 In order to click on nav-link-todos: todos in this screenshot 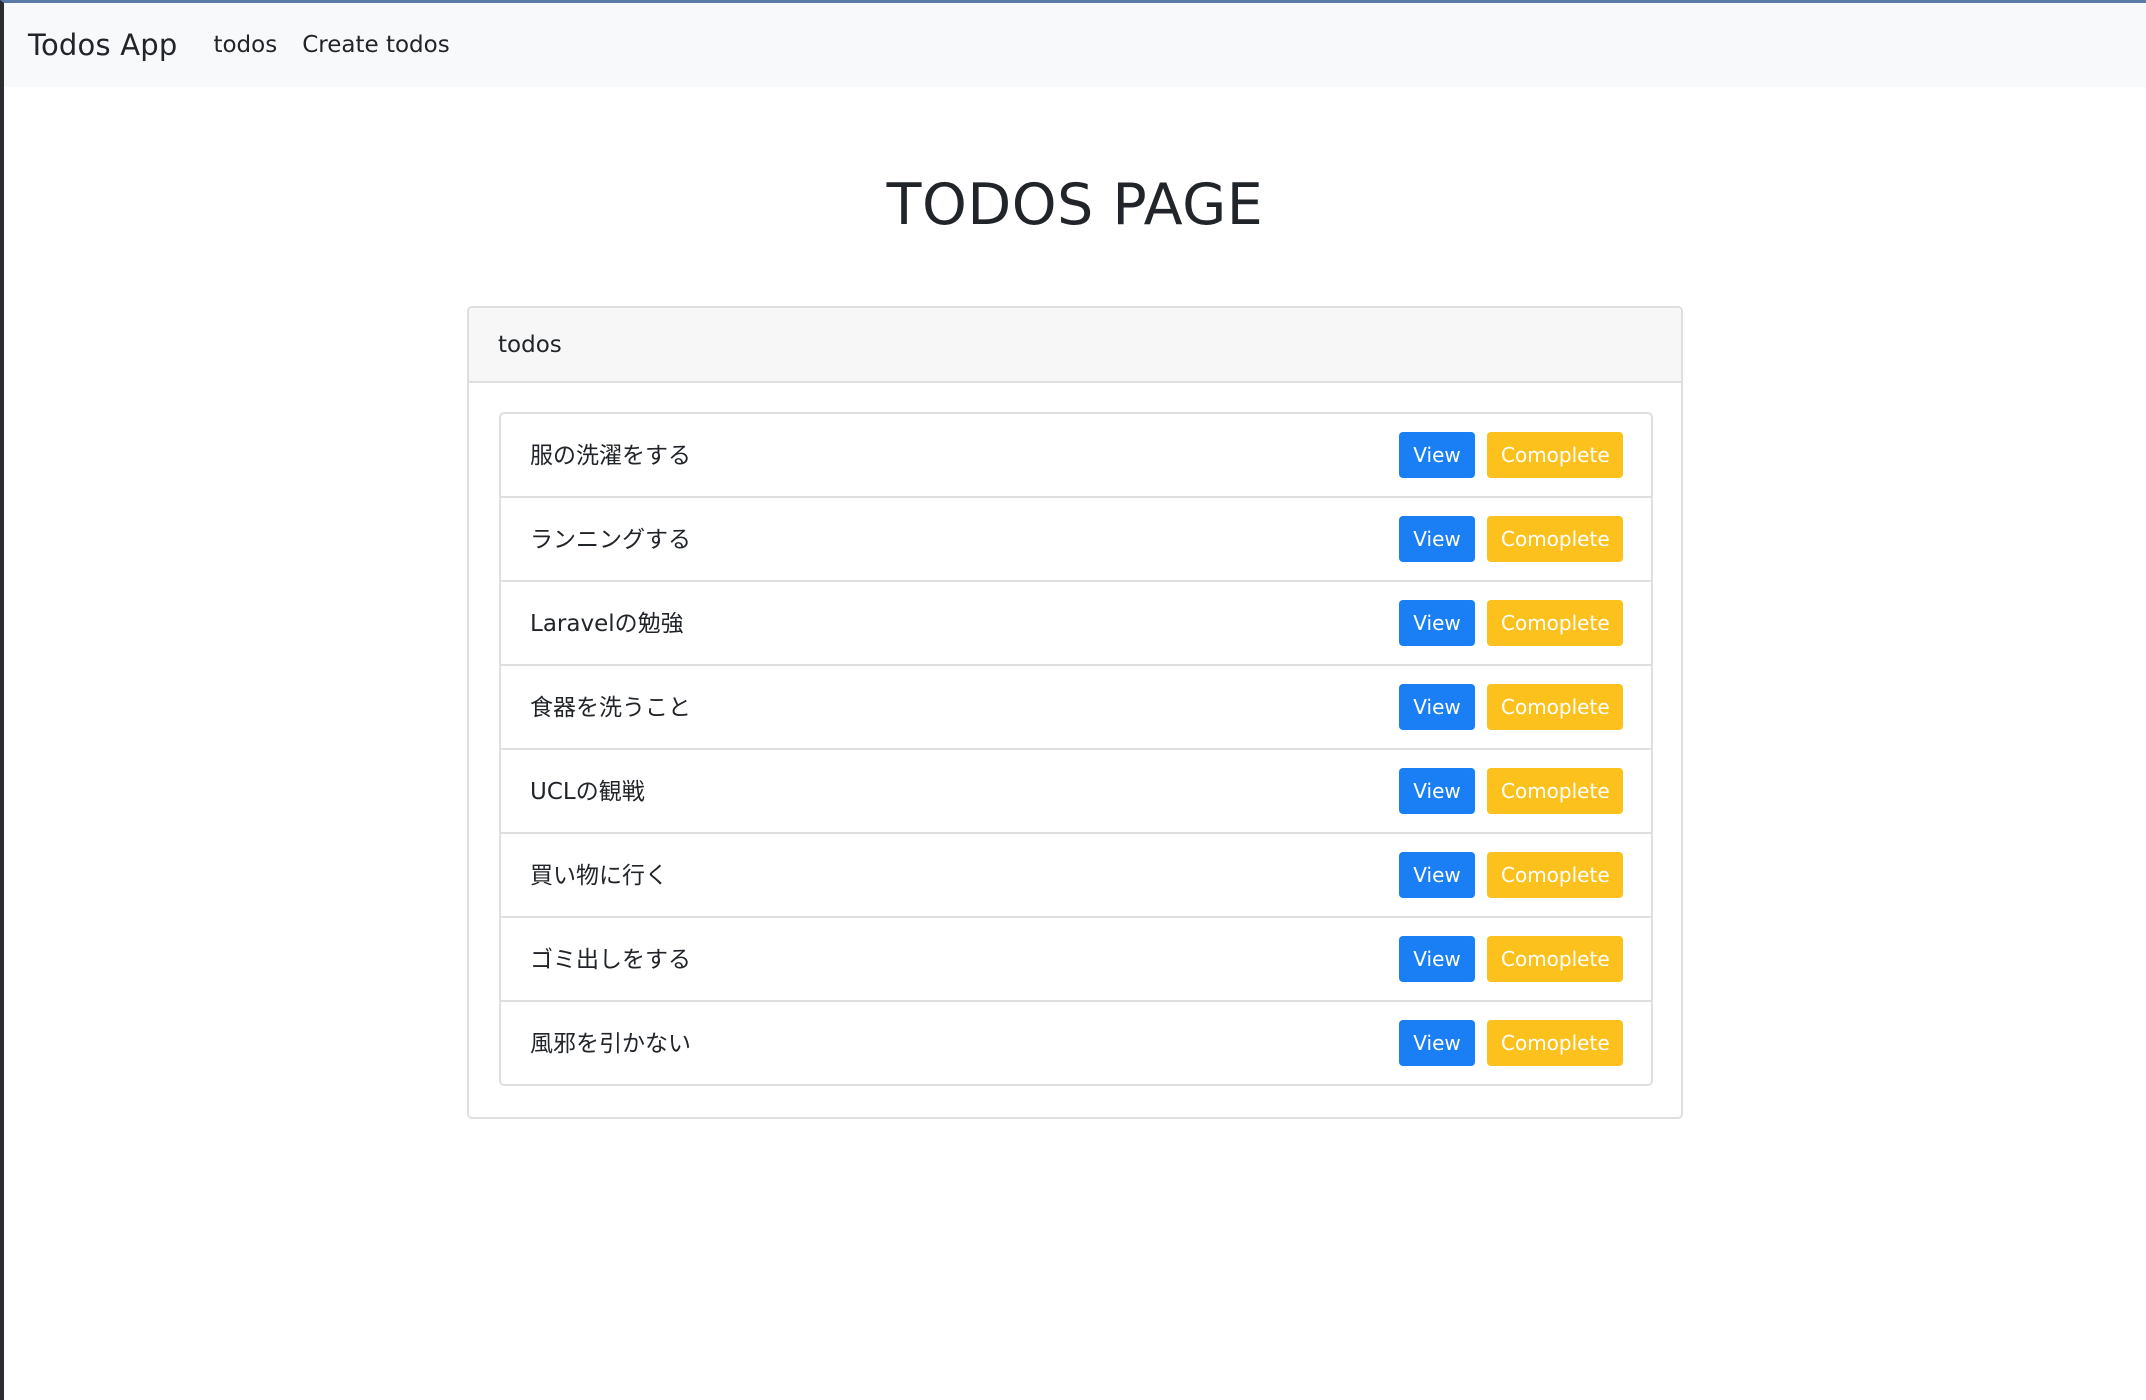, I will do `click(245, 45)`.